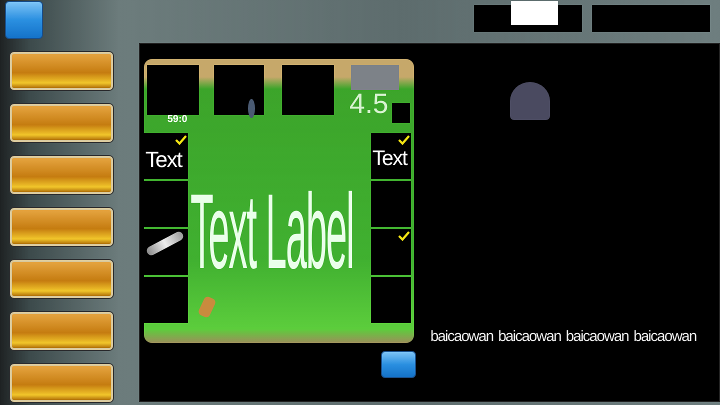 This screenshot has height=405, width=720. Describe the element at coordinates (368, 104) in the screenshot. I see `odds-text: 4.5` at that location.